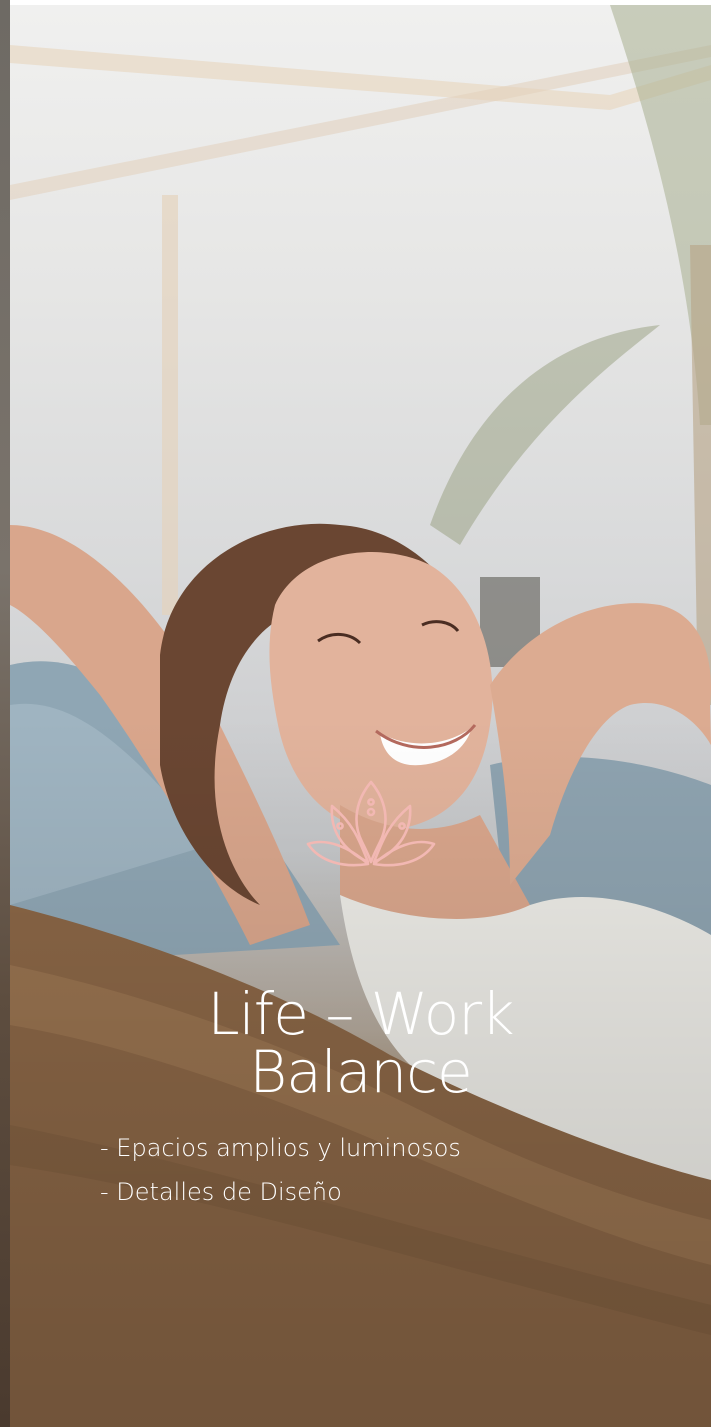 The image size is (711, 1427). I want to click on headline-line-1: Life – Work, so click(360, 1013).